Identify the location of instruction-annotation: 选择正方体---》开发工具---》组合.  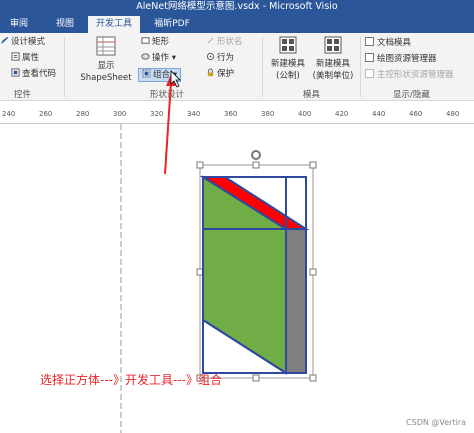
(131, 380).